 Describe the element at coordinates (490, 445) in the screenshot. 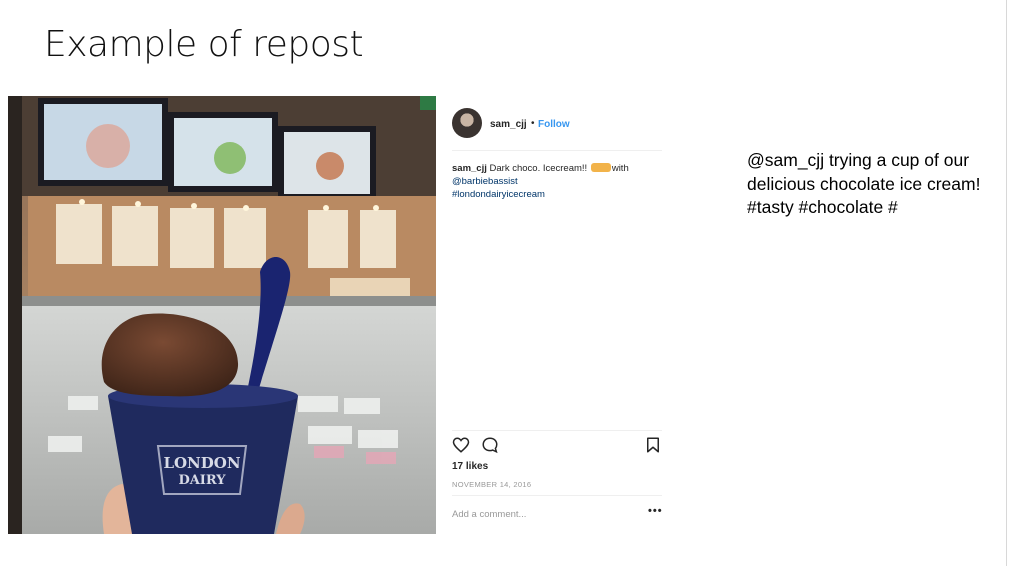

I see `comment-icon` at that location.